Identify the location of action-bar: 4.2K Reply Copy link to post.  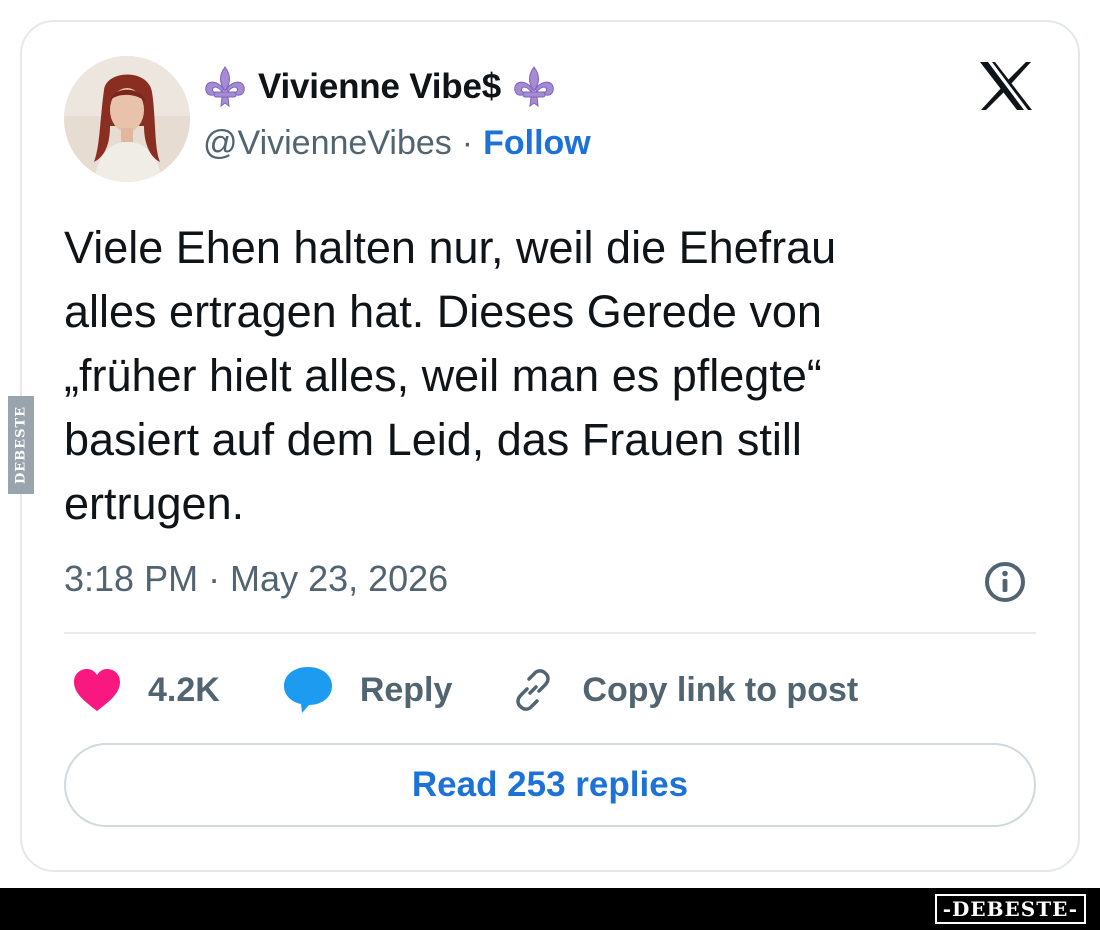
(461, 690).